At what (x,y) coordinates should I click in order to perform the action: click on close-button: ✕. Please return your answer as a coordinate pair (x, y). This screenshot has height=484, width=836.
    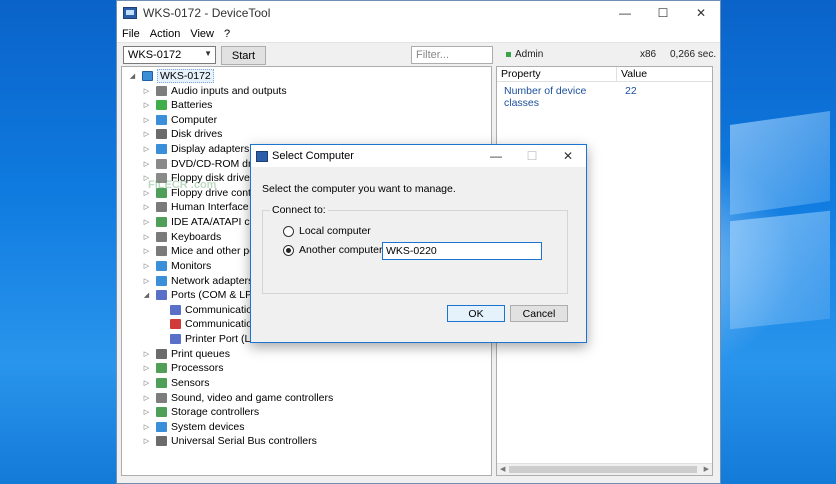
    Looking at the image, I should click on (701, 13).